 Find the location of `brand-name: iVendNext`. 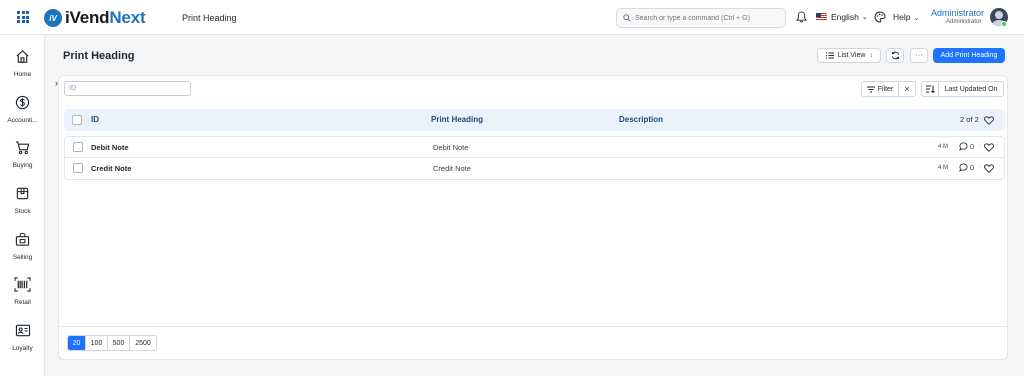

brand-name: iVendNext is located at coordinates (105, 18).